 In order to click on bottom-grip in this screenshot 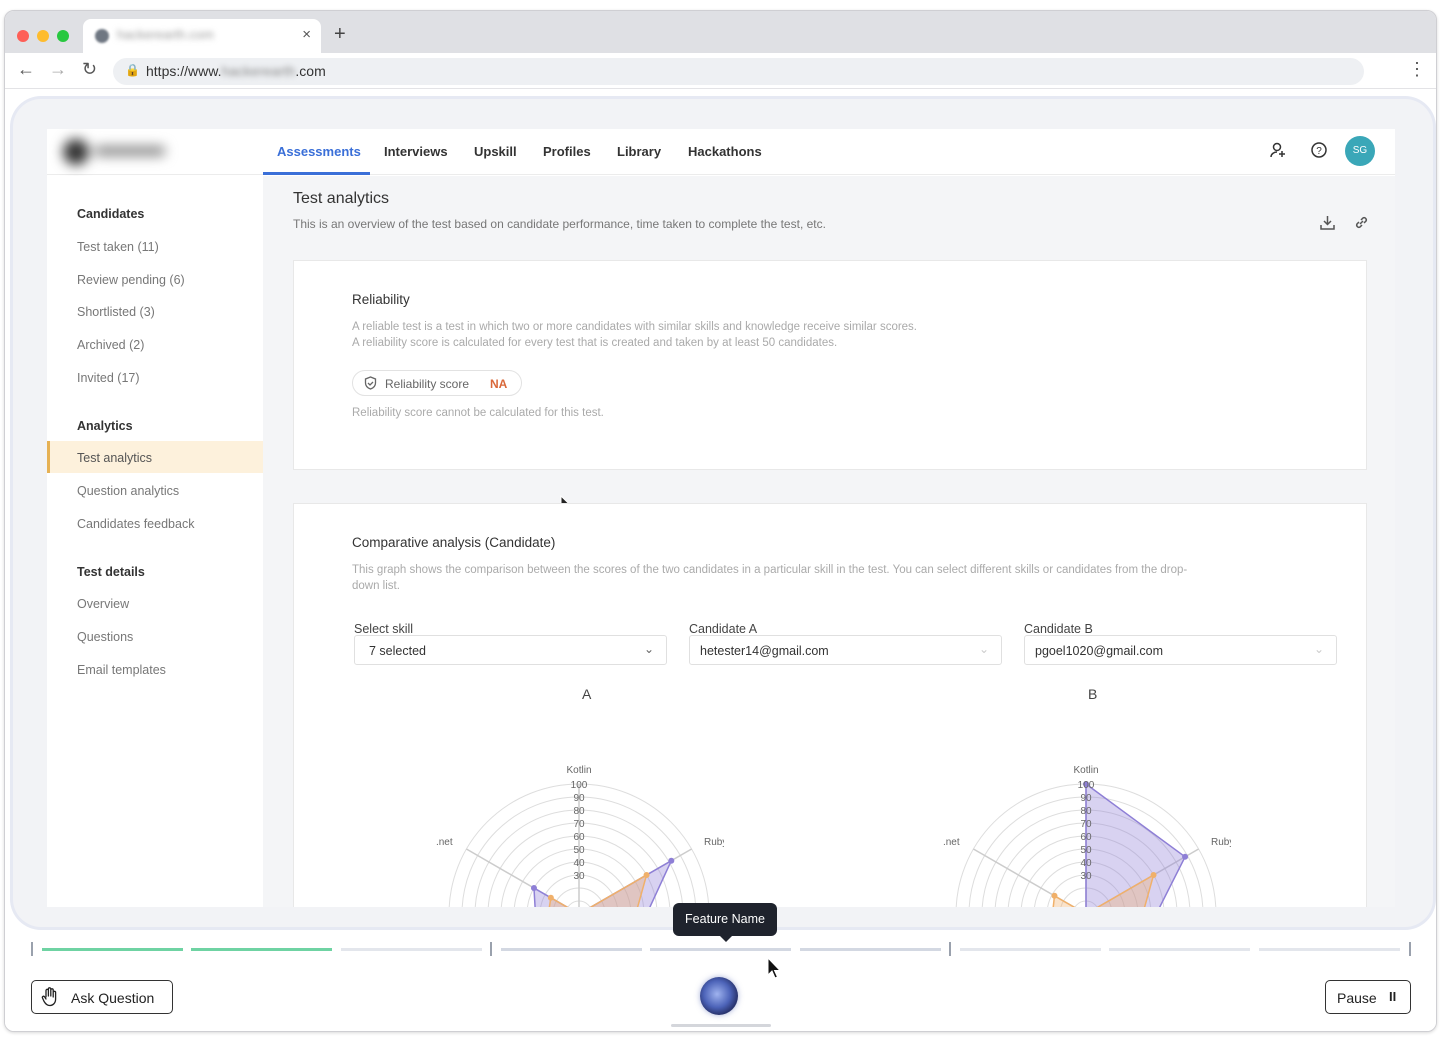, I will do `click(721, 1025)`.